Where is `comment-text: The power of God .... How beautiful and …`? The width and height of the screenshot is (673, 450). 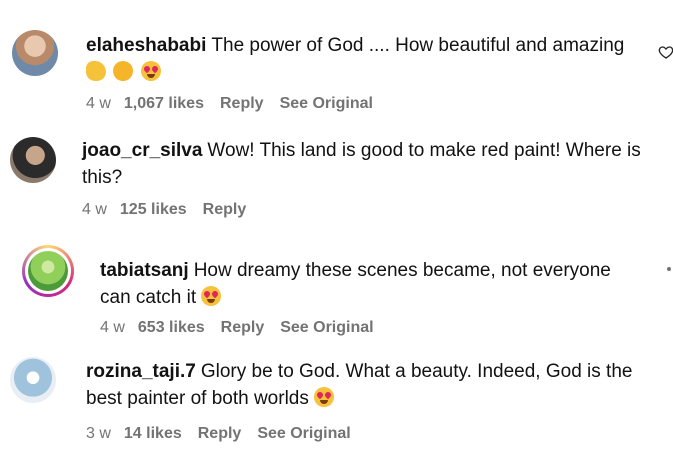
comment-text: The power of God .... How beautiful and … is located at coordinates (418, 45).